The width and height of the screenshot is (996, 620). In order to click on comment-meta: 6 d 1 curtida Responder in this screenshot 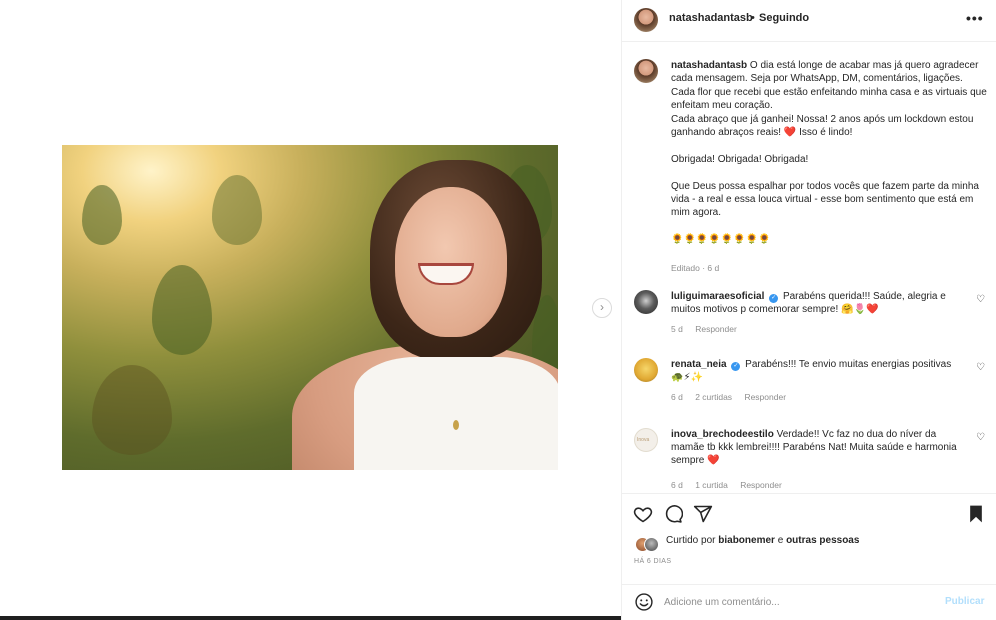, I will do `click(731, 485)`.